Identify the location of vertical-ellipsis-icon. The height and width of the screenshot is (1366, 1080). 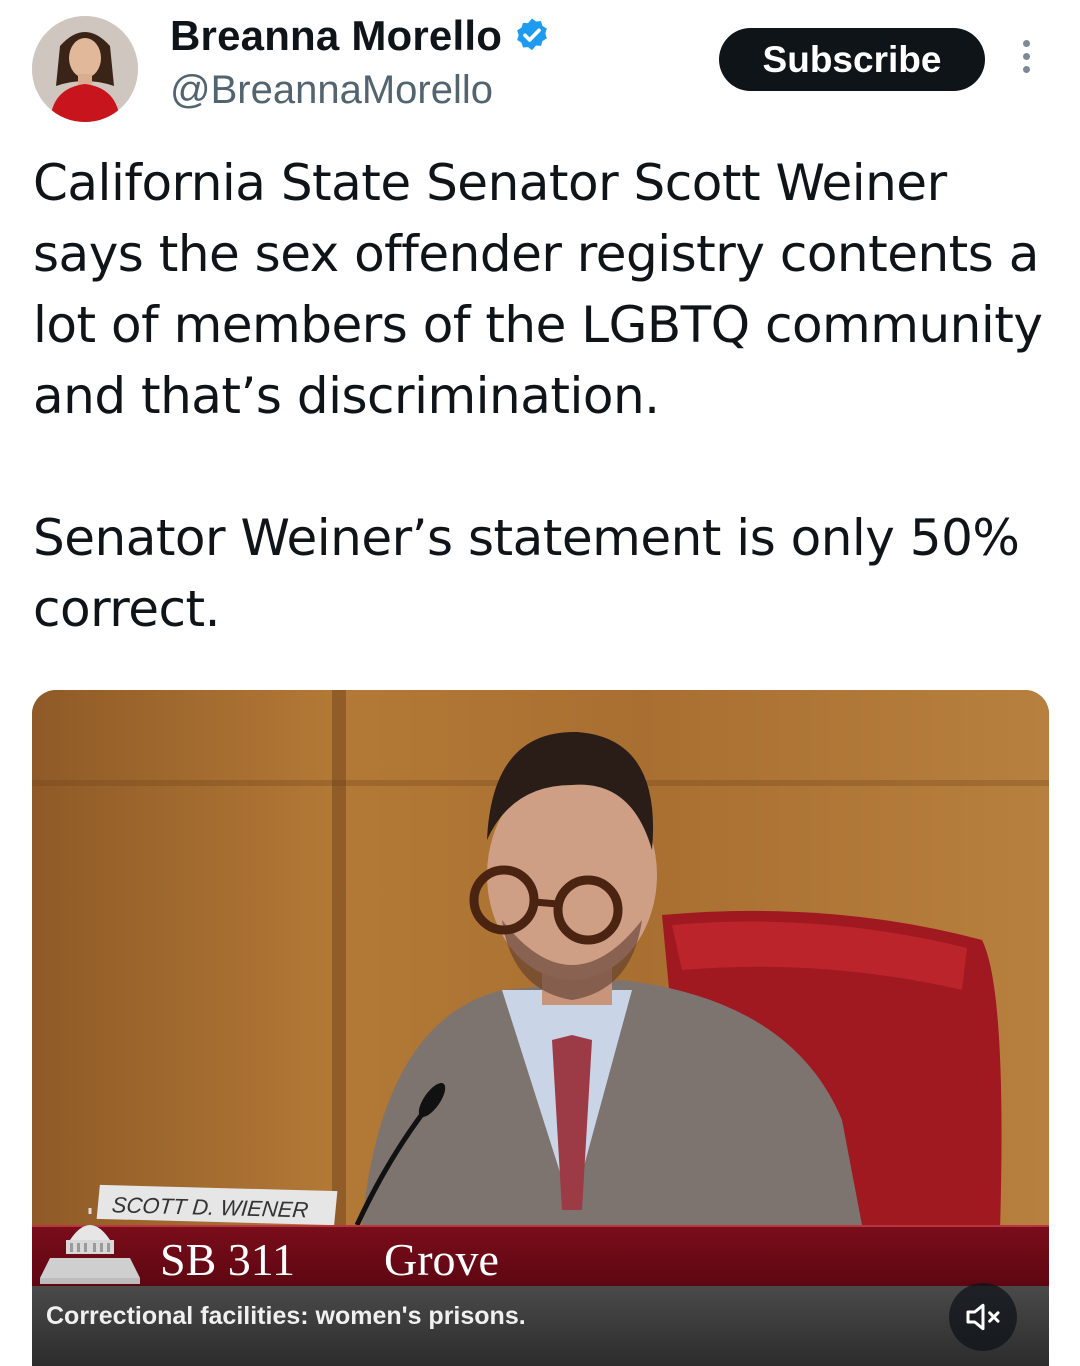
(1026, 56).